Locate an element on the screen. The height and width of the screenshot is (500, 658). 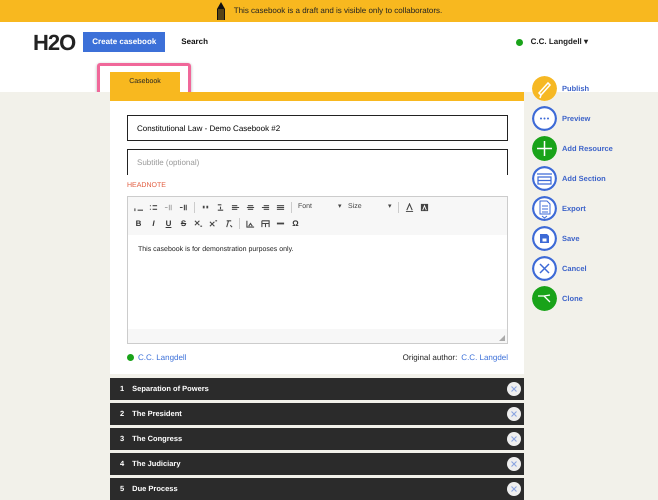
original-author-label: Original author: is located at coordinates (430, 358).